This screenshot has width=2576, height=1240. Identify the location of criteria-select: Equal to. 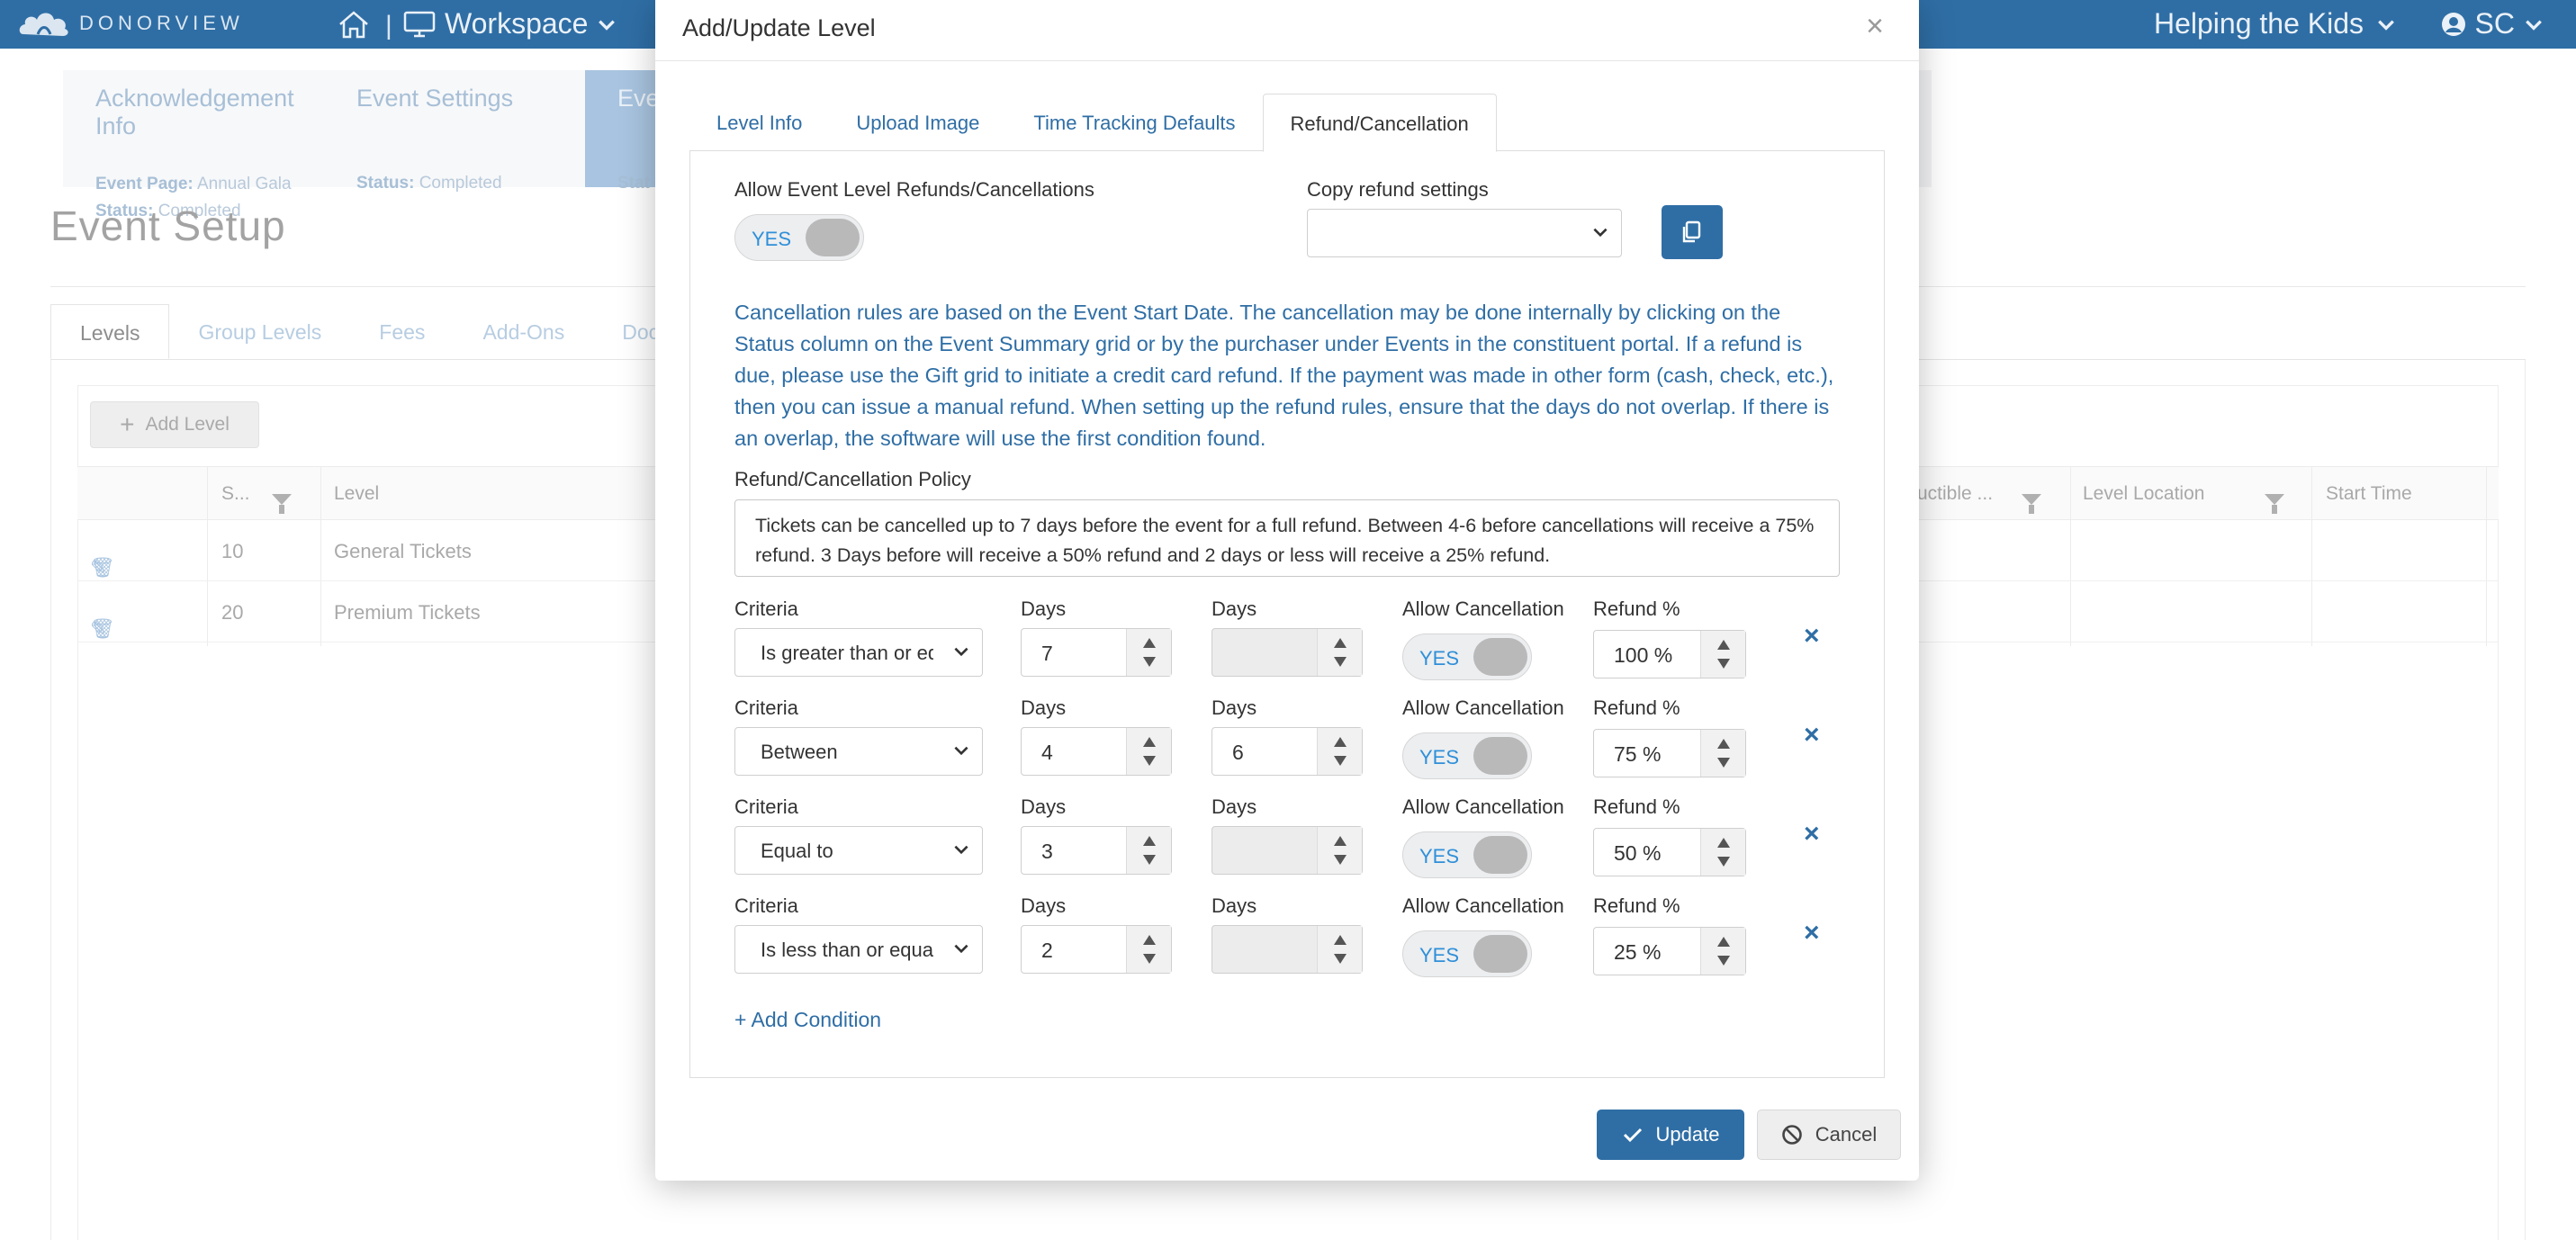
(858, 850).